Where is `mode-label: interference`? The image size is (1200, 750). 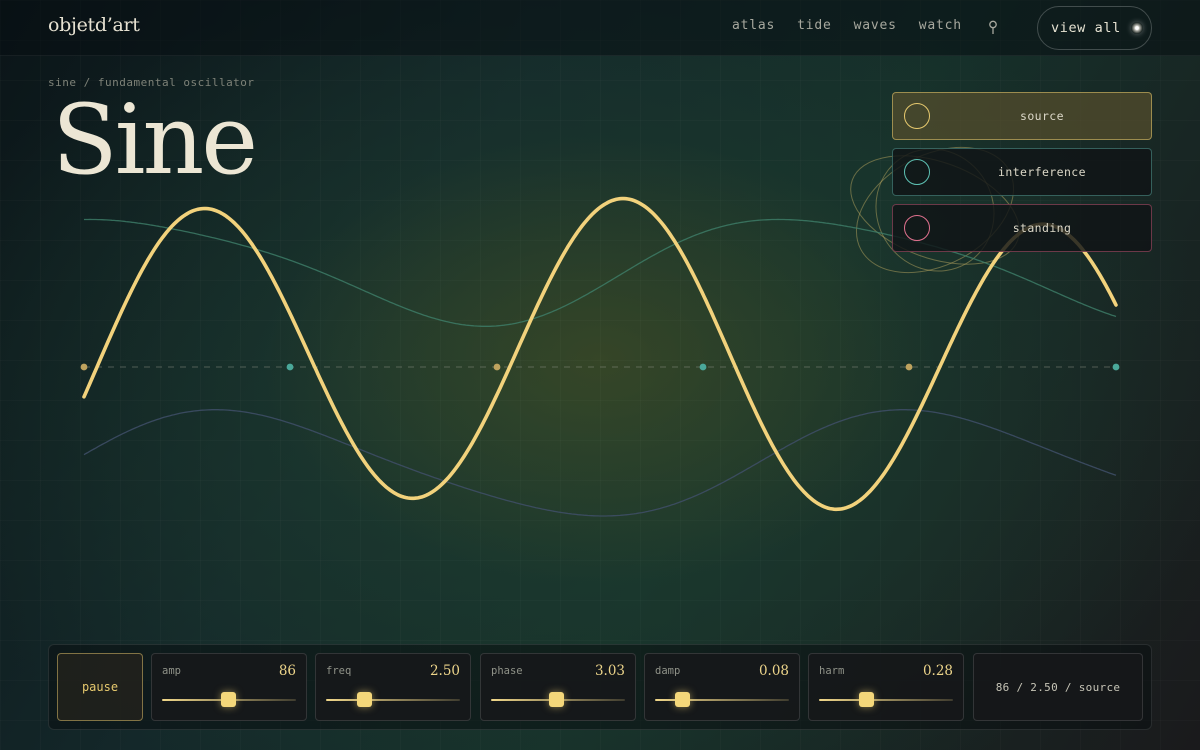 mode-label: interference is located at coordinates (1042, 172).